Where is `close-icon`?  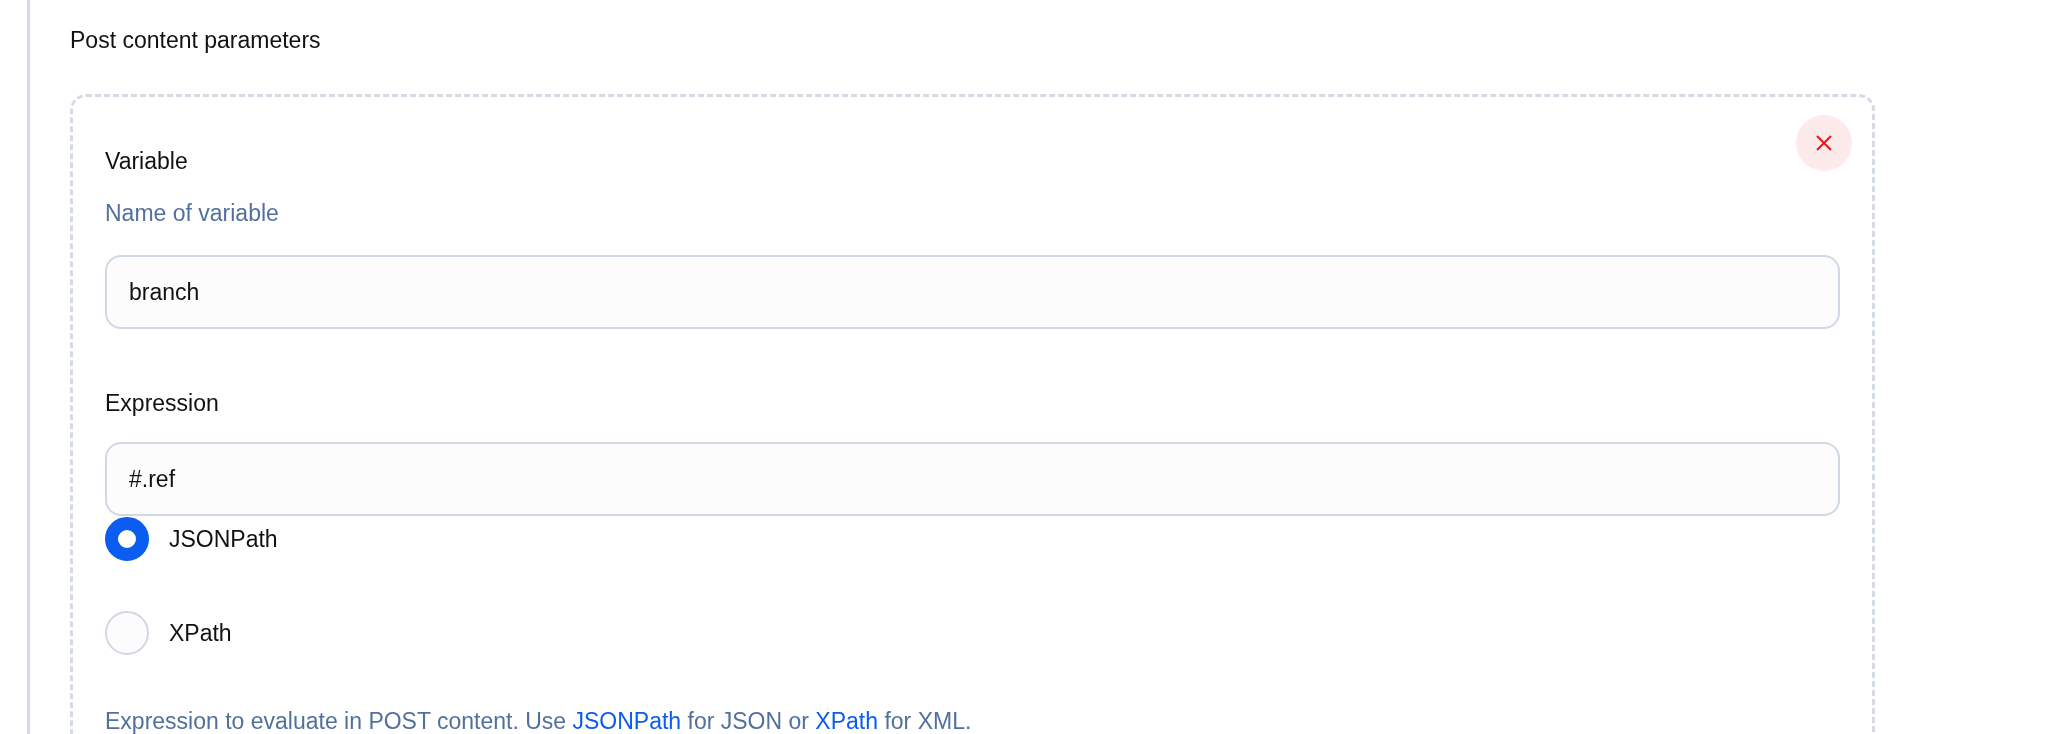
close-icon is located at coordinates (1824, 143).